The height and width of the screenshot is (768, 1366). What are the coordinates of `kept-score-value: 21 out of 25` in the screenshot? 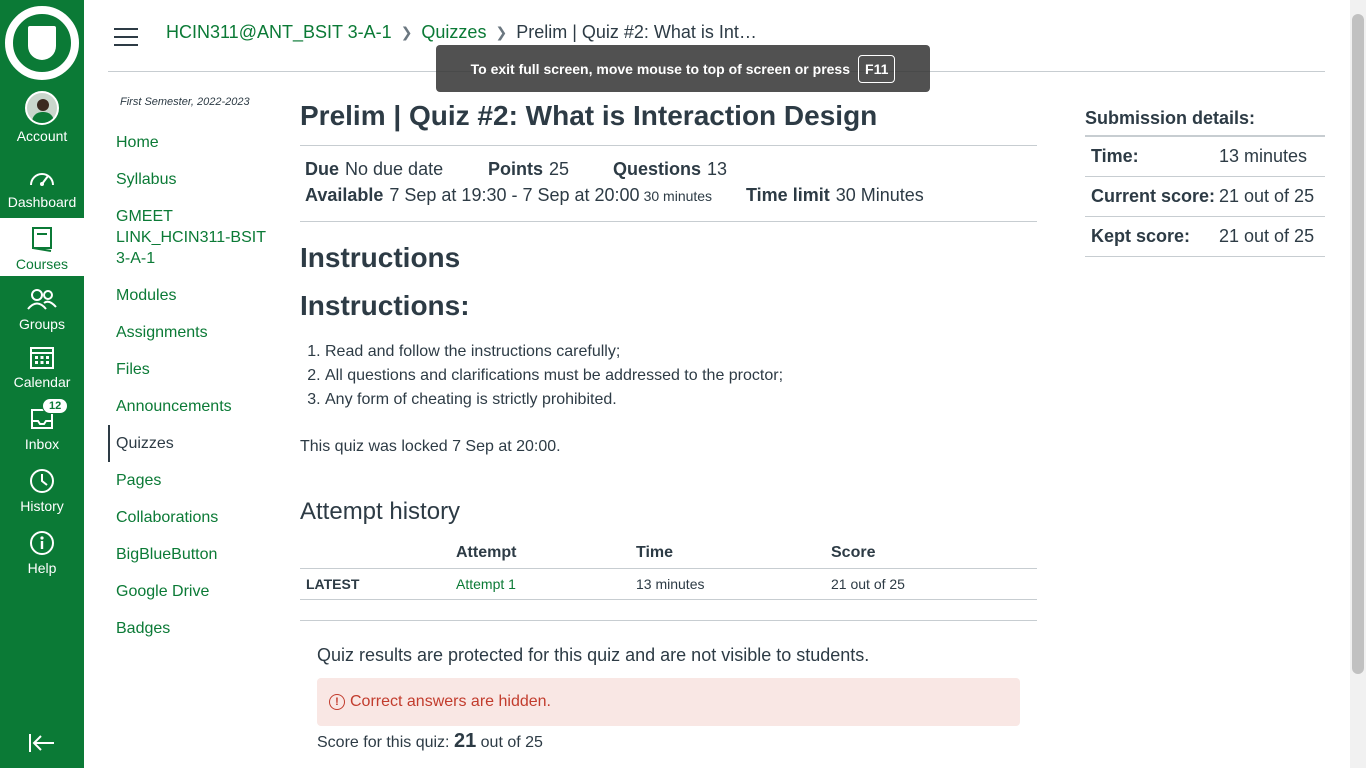 It's located at (1267, 236).